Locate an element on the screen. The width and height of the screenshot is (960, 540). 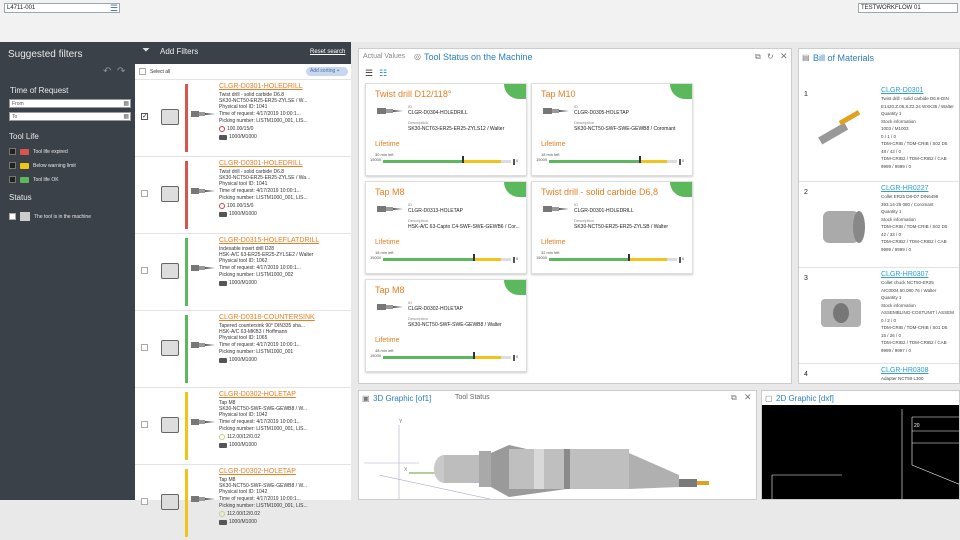
tool-id-link: CLGR-D0315-HOLEFLATDRILL is located at coordinates (269, 240).